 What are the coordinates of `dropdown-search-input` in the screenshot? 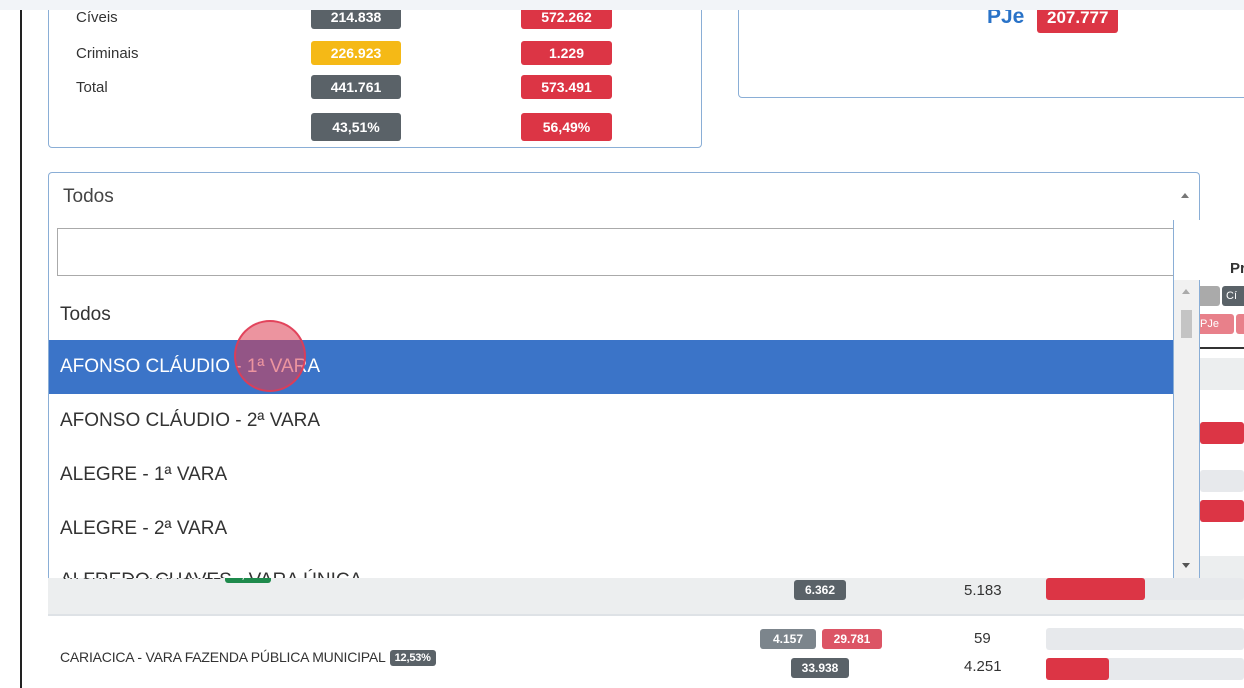 It's located at (615, 252).